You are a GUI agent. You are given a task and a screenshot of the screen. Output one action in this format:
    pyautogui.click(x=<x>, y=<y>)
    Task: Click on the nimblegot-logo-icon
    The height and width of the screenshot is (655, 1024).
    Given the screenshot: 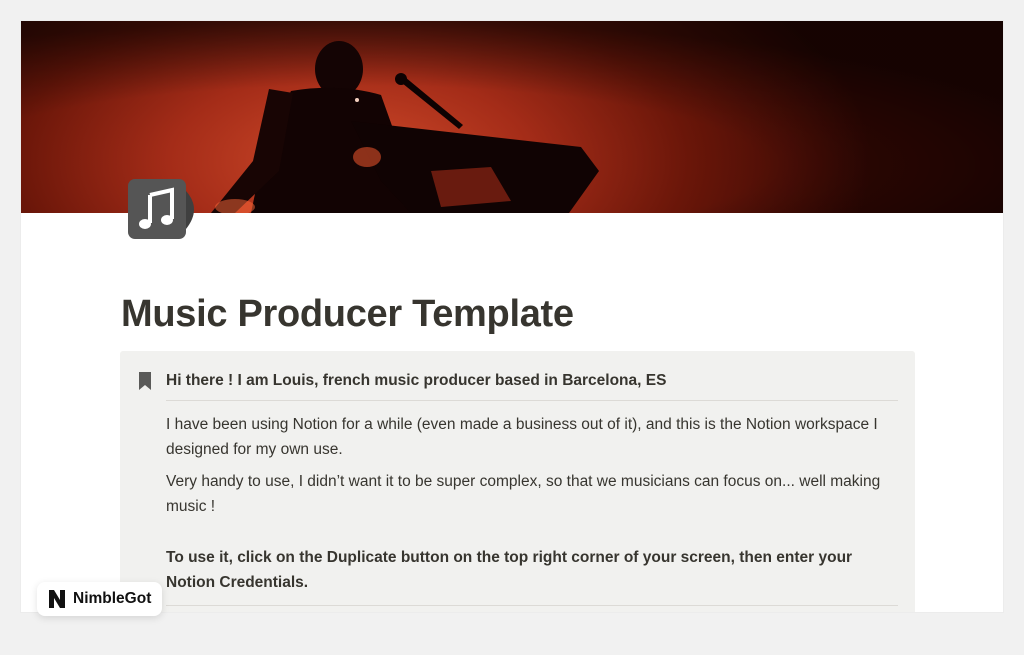 What is the action you would take?
    pyautogui.click(x=57, y=599)
    